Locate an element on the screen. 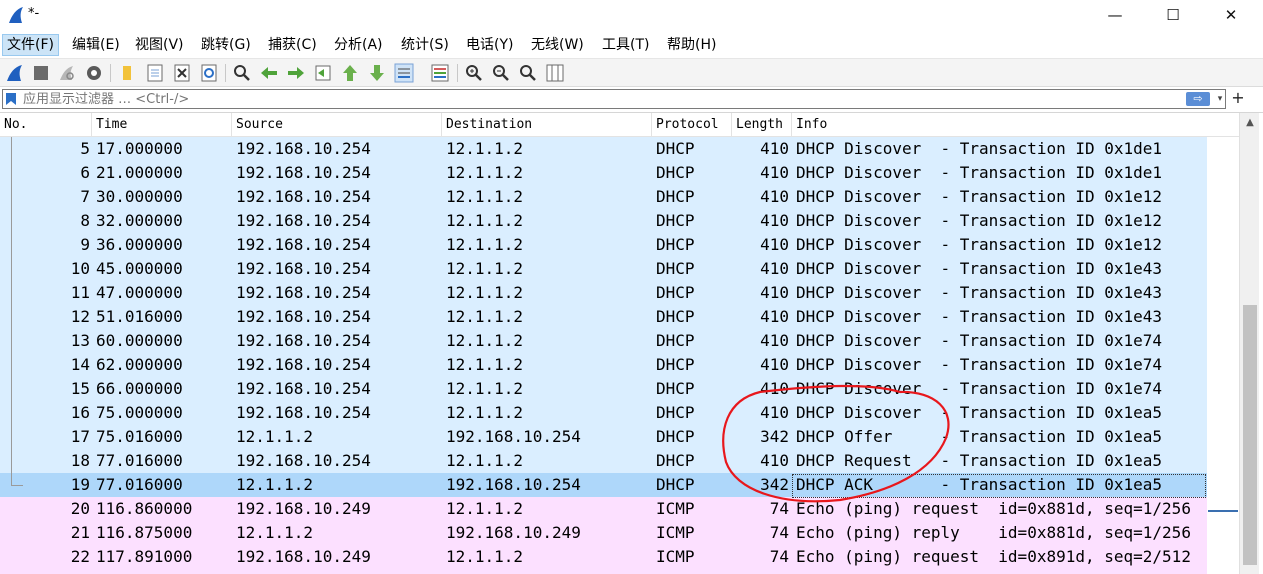 Image resolution: width=1263 pixels, height=574 pixels. cell-length: 74 is located at coordinates (779, 532).